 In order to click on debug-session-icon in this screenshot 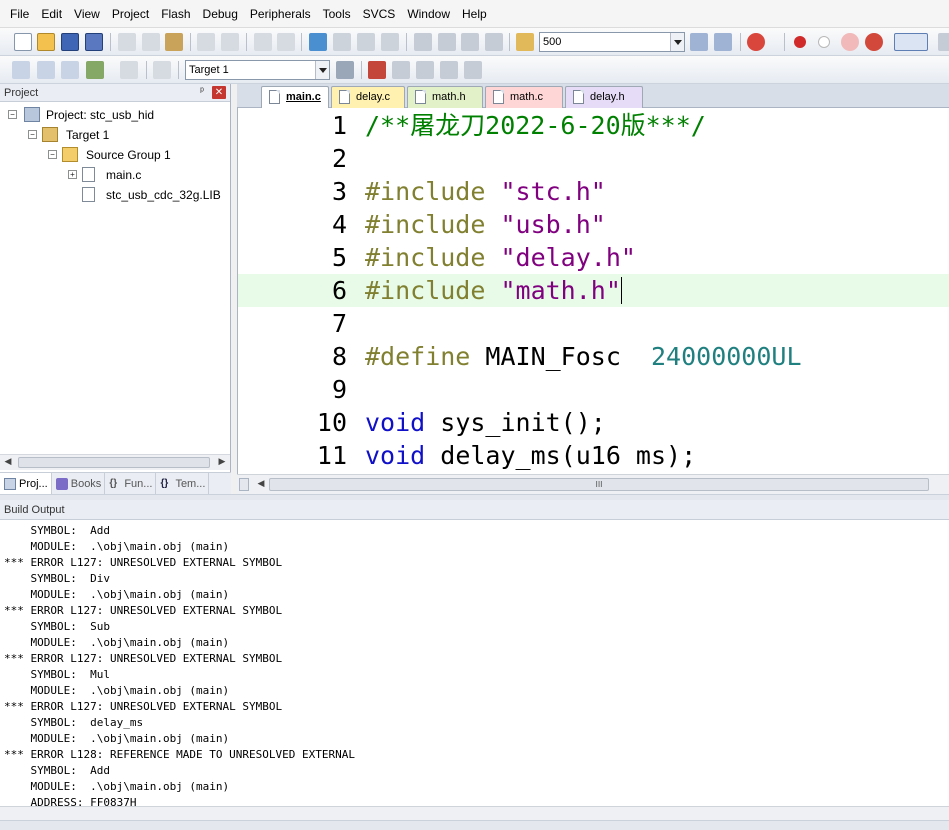, I will do `click(756, 42)`.